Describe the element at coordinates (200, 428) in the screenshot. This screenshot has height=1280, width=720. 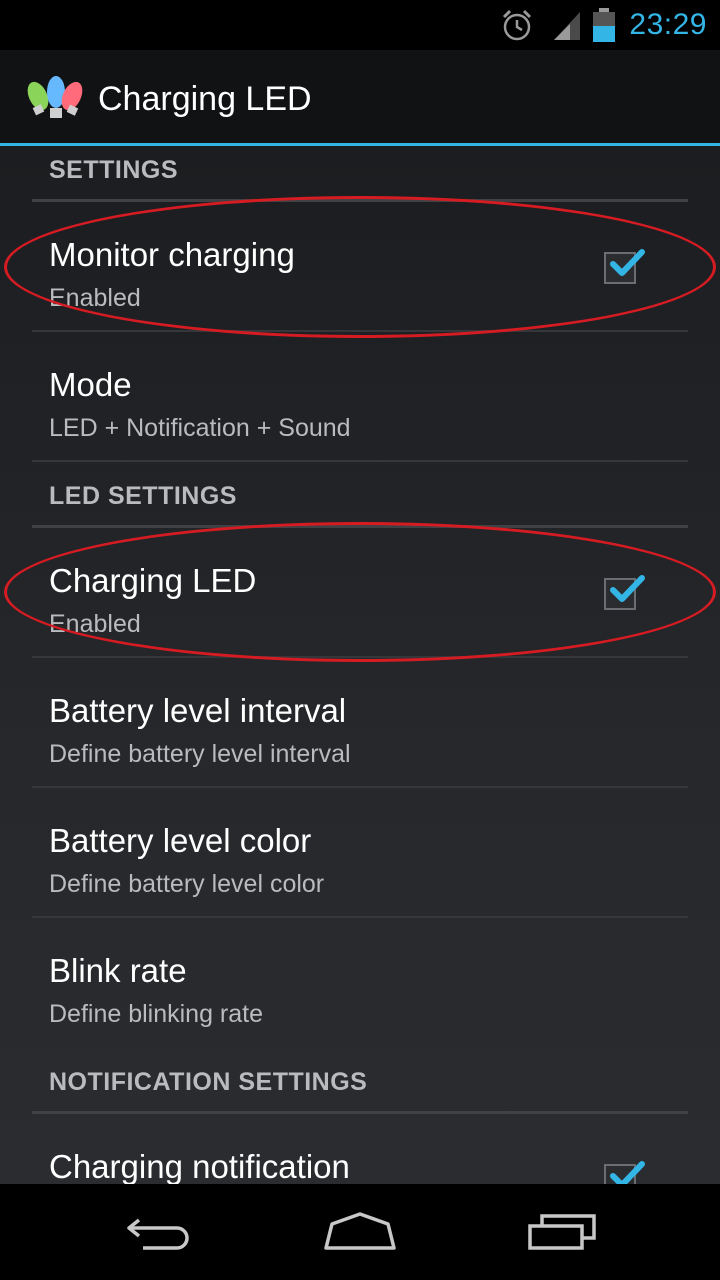
I see `pref-summary: LED + Notification + Sound` at that location.